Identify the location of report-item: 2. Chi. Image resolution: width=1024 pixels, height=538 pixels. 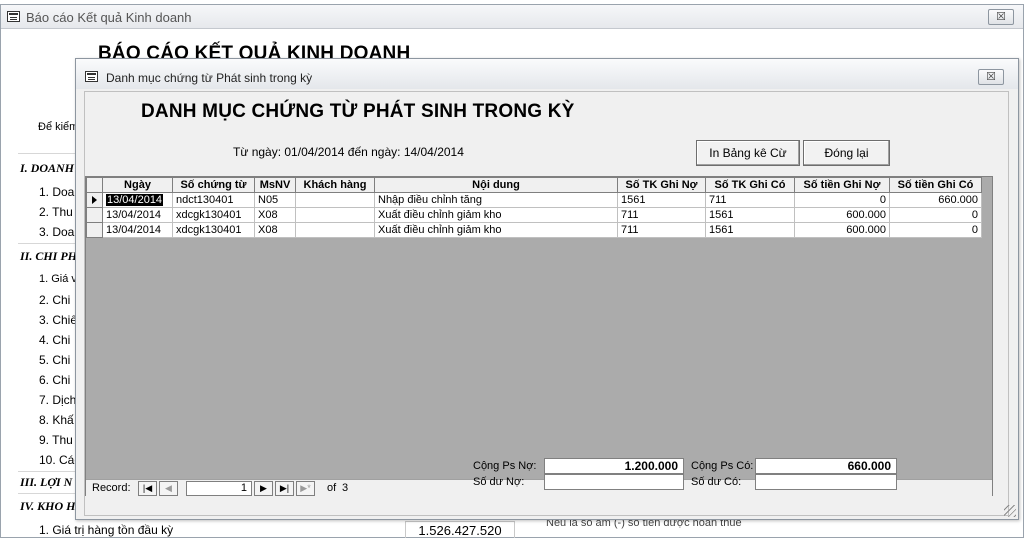
(55, 300).